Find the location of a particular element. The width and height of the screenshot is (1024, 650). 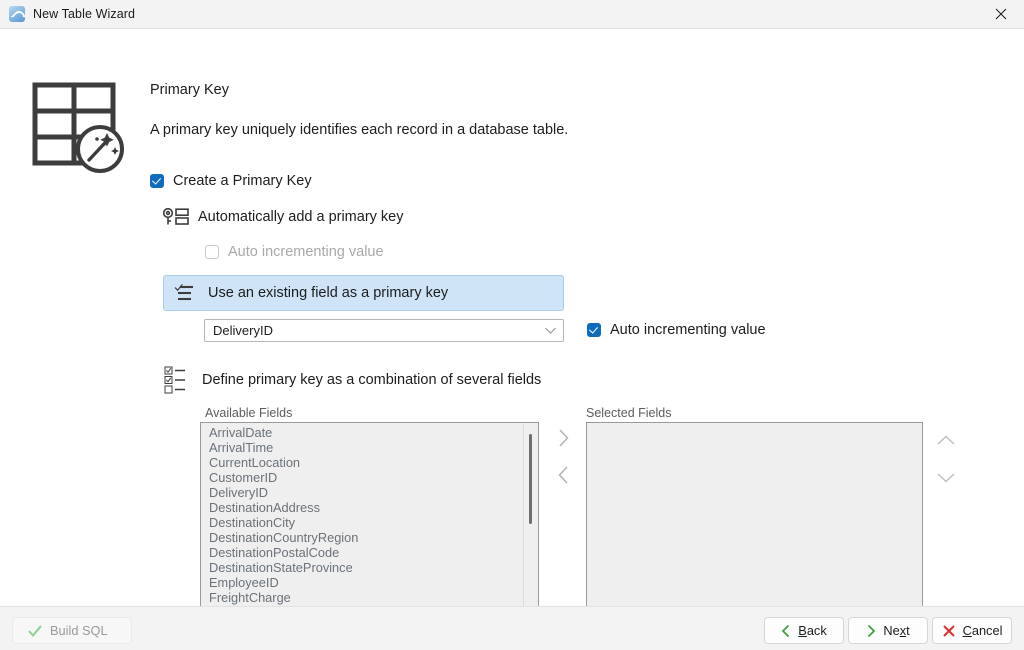

key-rows-icon is located at coordinates (175, 216).